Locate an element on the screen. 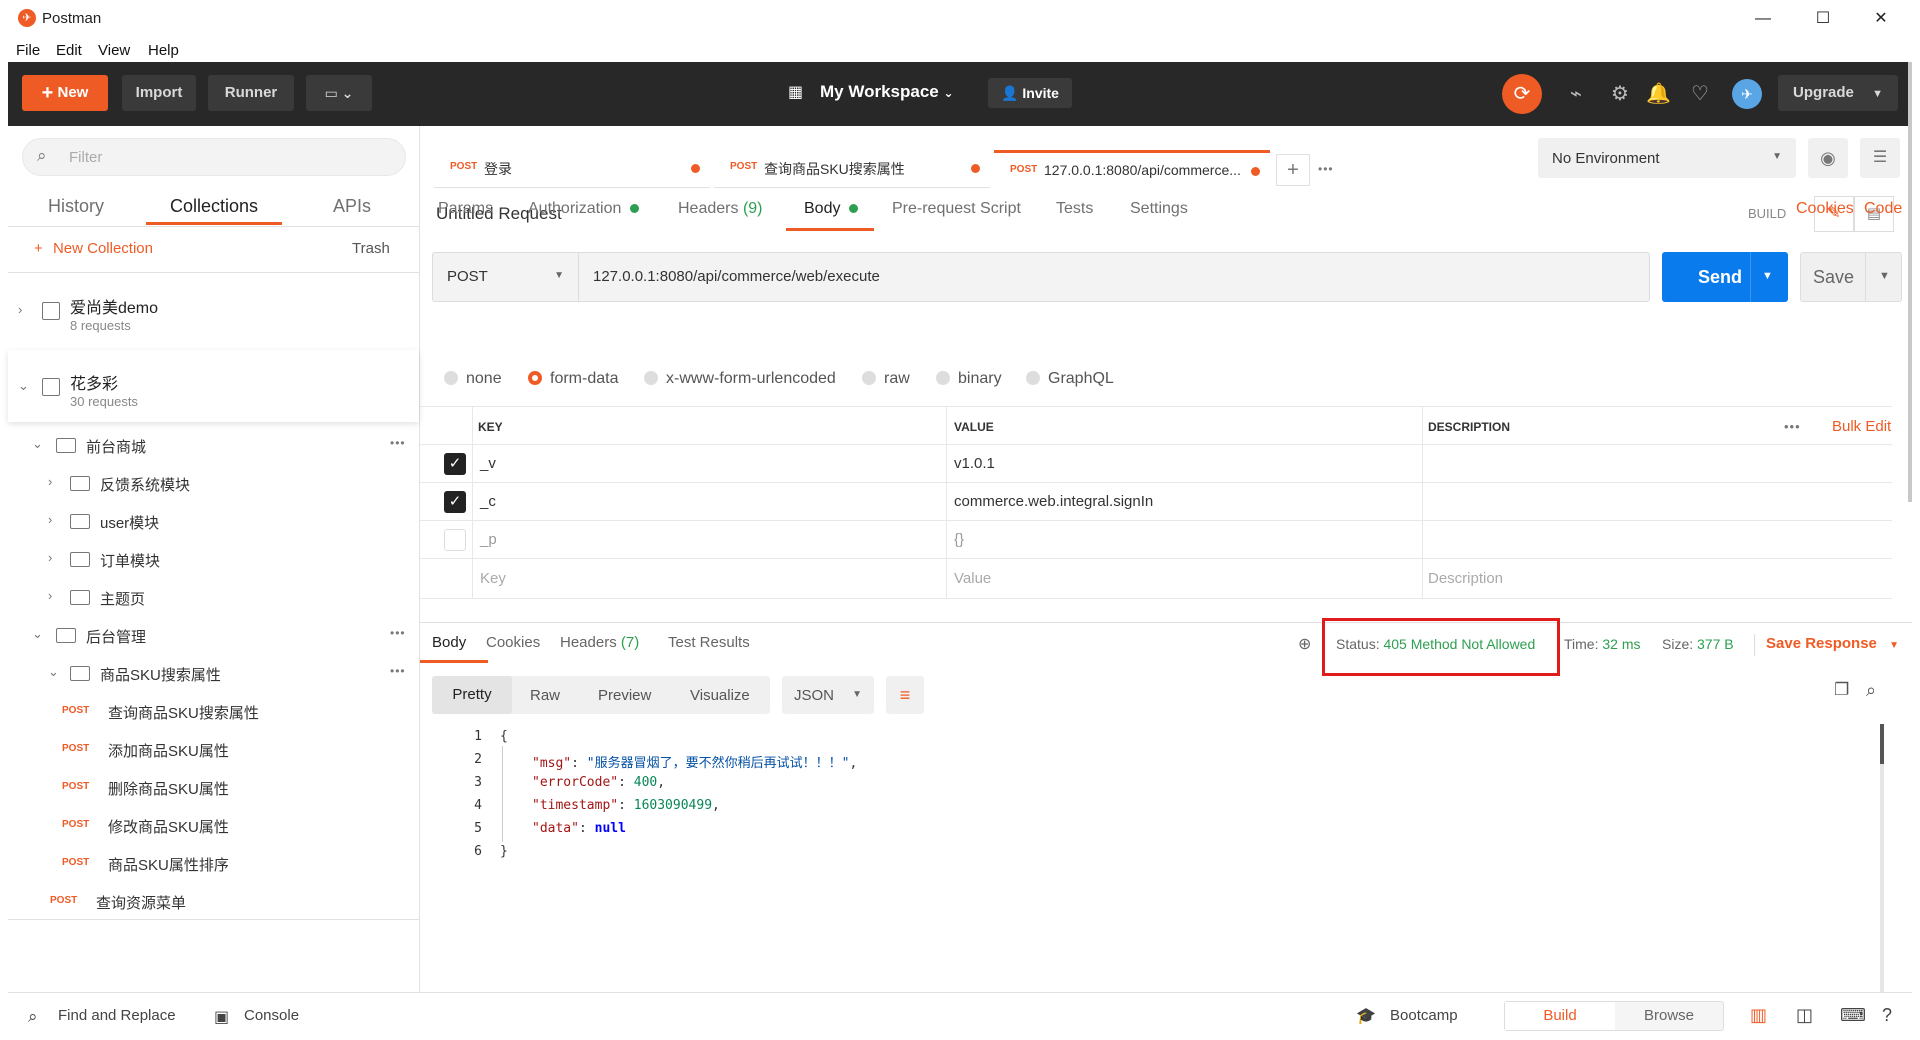 This screenshot has width=1920, height=1040. radio-form-data: form-data is located at coordinates (573, 379).